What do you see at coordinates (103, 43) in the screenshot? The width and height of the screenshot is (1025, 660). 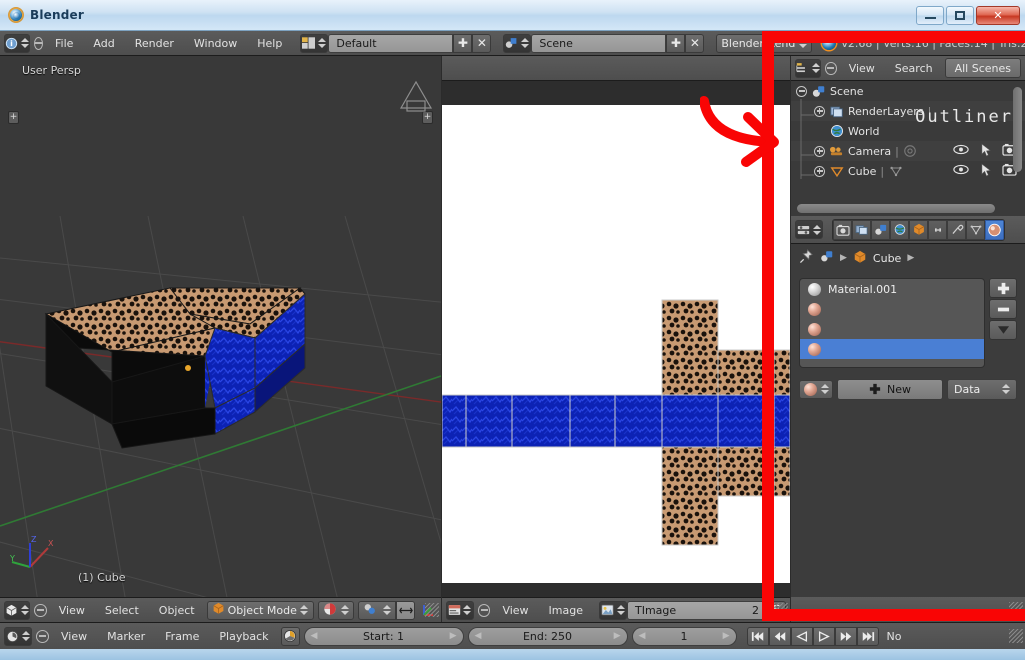 I see `menu-add: Add` at bounding box center [103, 43].